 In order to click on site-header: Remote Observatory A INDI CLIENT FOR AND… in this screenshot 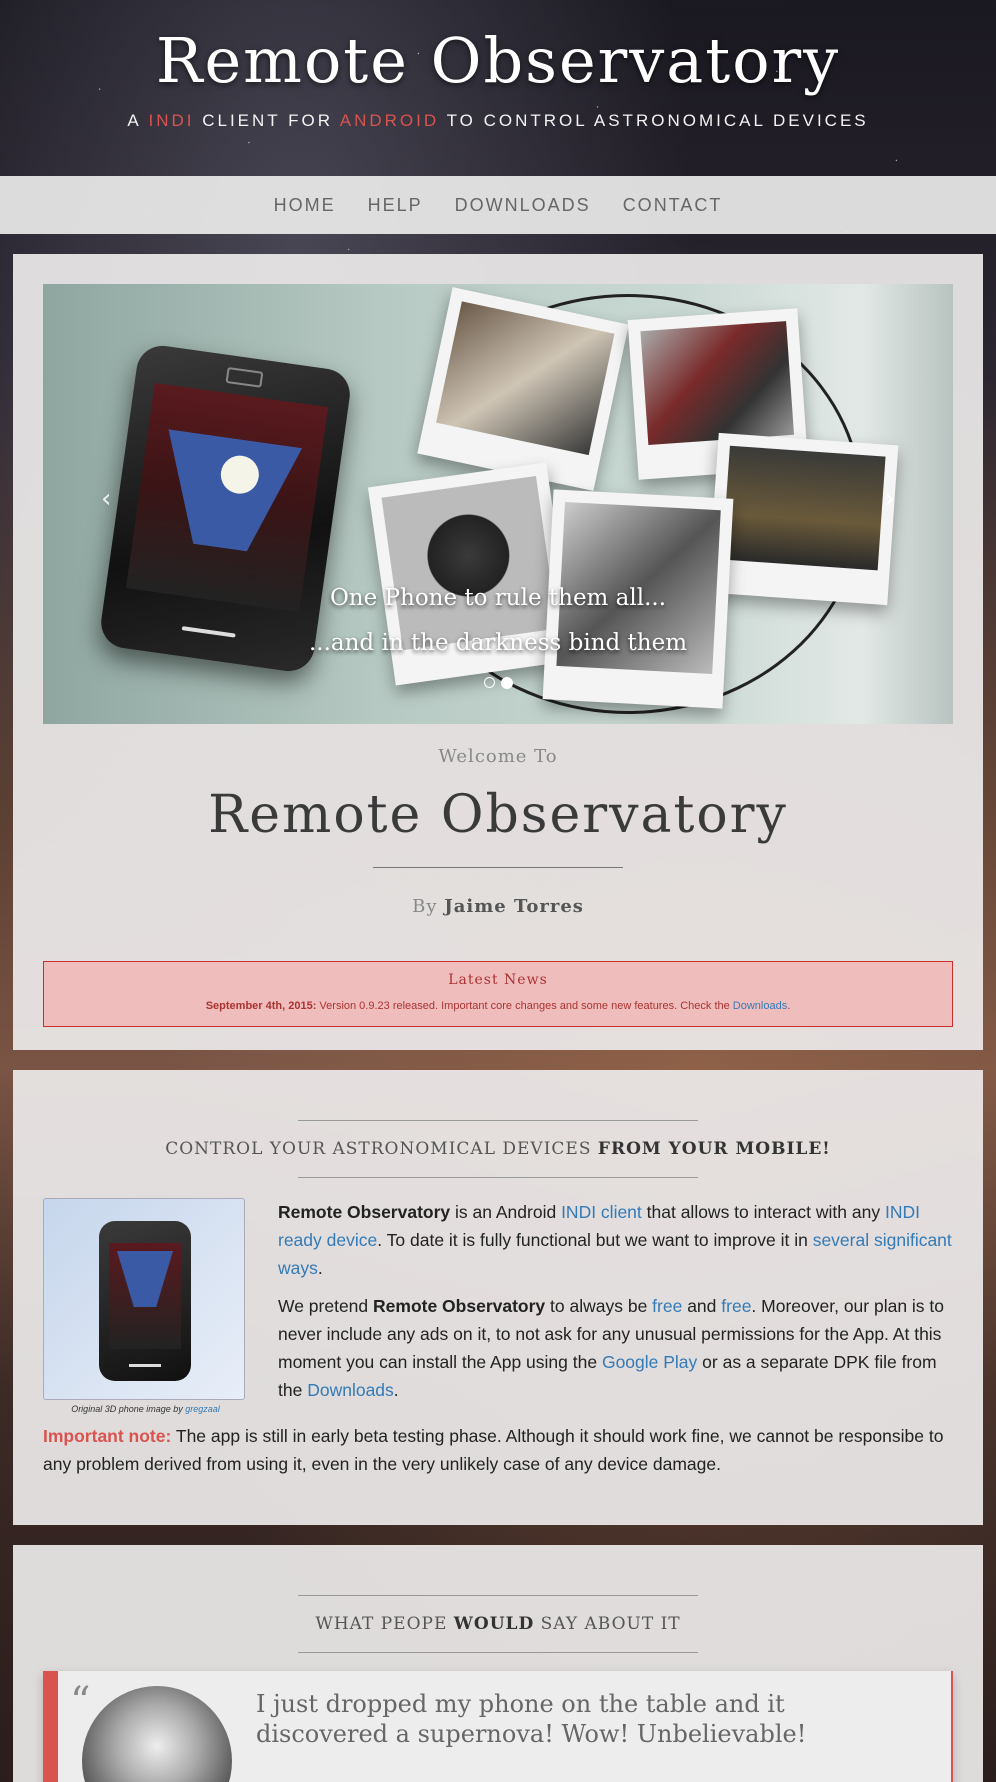, I will do `click(498, 88)`.